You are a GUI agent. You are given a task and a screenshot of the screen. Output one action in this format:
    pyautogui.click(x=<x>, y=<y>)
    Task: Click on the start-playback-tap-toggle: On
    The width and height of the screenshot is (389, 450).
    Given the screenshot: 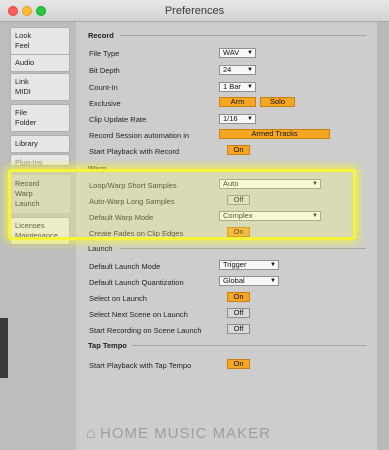 What is the action you would take?
    pyautogui.click(x=238, y=364)
    